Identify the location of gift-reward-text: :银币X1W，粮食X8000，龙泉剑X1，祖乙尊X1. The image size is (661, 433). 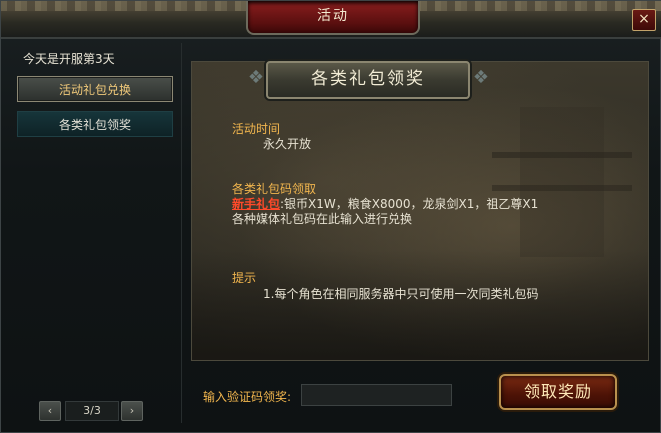
(409, 204).